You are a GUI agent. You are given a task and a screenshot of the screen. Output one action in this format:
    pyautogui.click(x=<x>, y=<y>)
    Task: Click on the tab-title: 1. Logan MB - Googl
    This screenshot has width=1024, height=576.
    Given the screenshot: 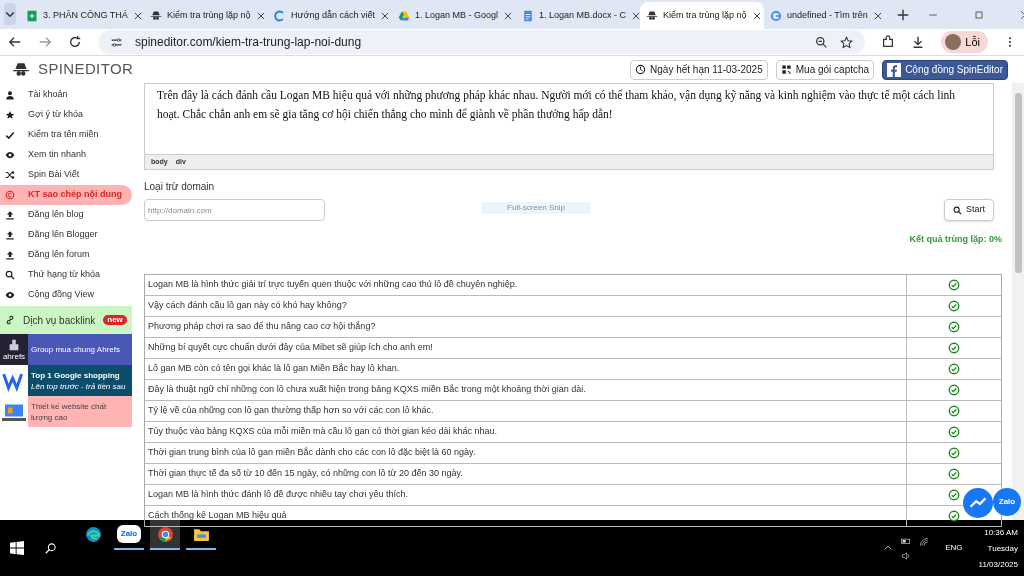 What is the action you would take?
    pyautogui.click(x=457, y=15)
    